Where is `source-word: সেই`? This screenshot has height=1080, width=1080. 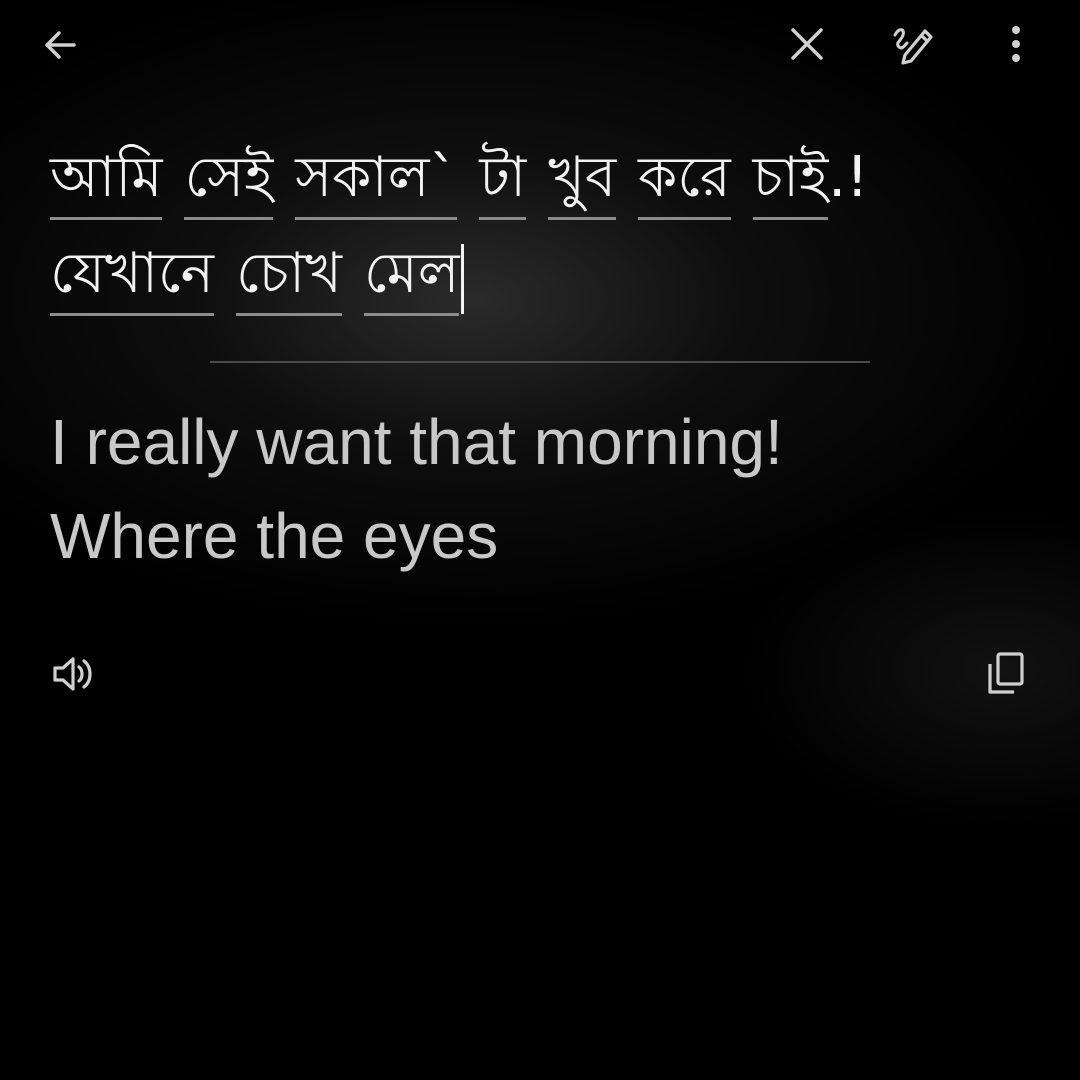
source-word: সেই is located at coordinates (229, 181).